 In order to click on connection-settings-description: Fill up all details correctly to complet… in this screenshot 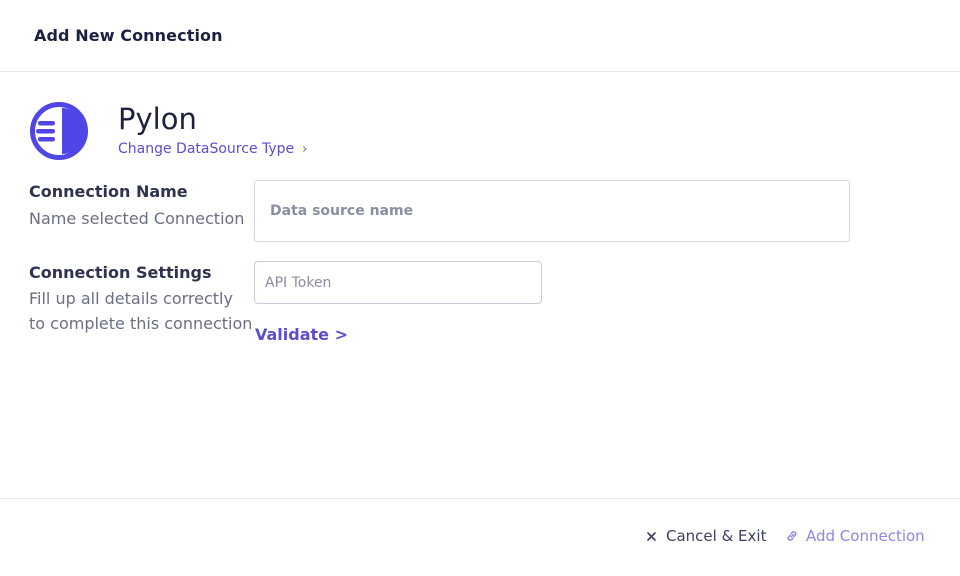, I will do `click(141, 311)`.